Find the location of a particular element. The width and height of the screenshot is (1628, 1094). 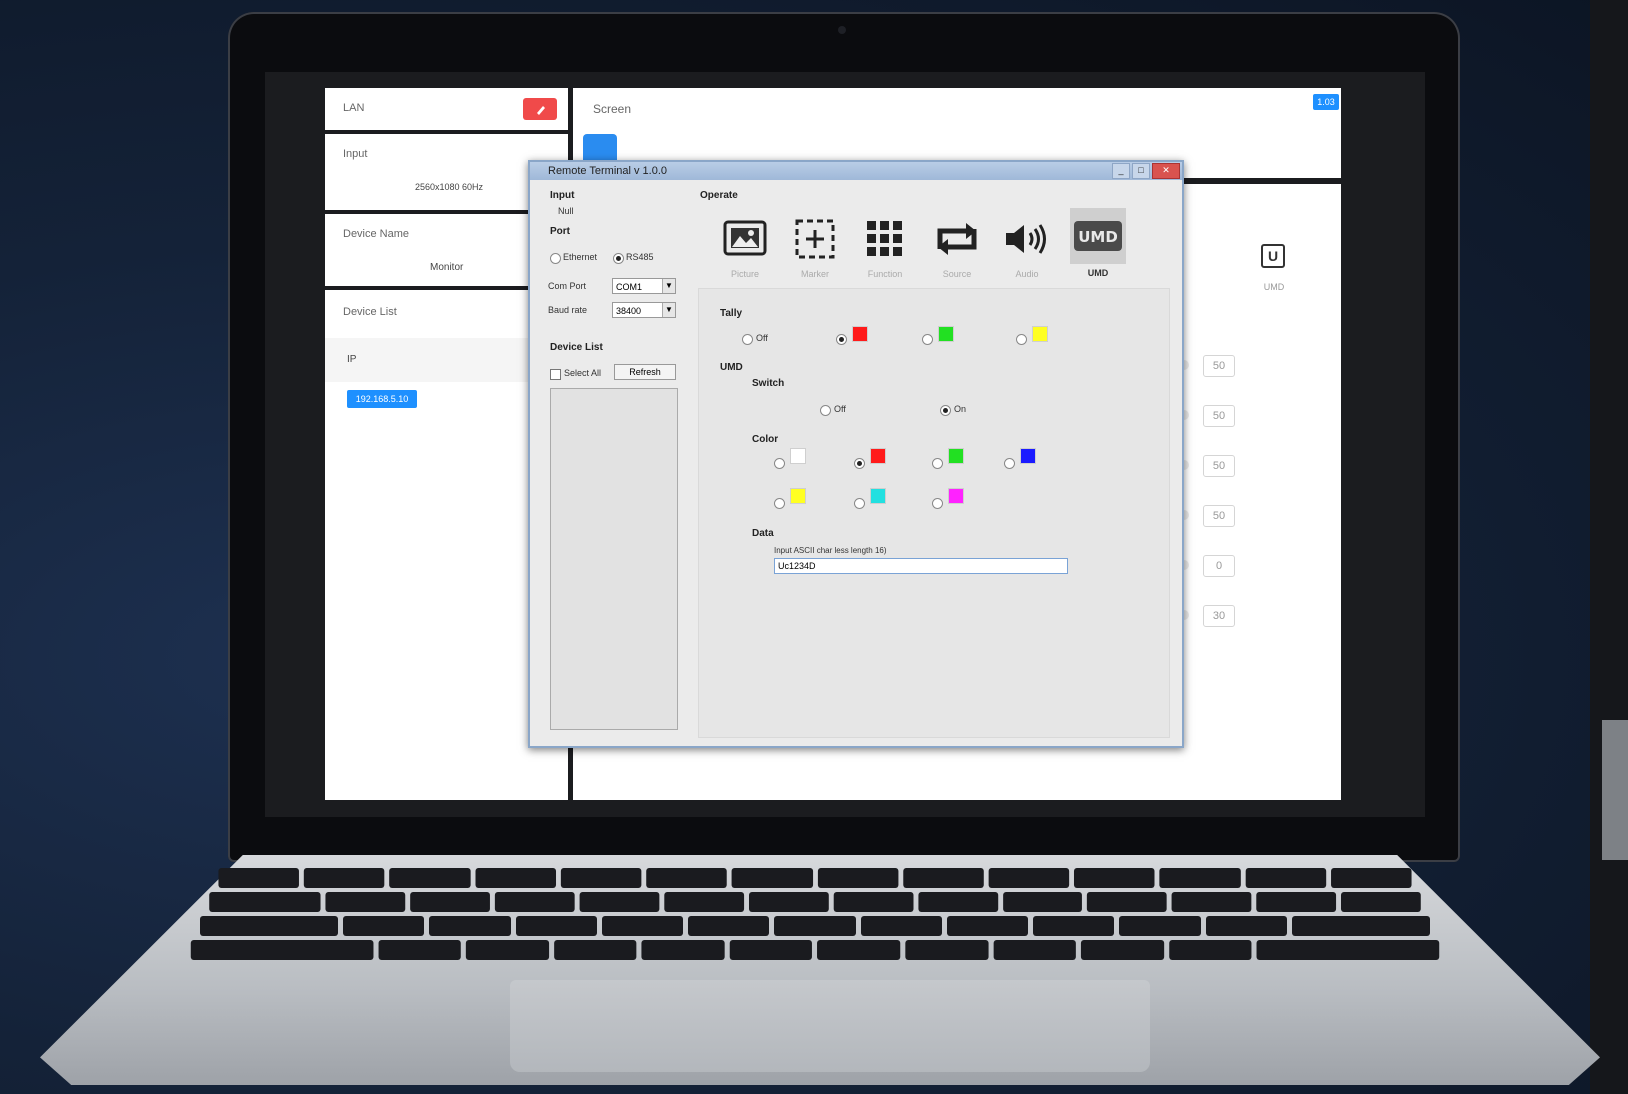

color-yellow-radio is located at coordinates (779, 503).